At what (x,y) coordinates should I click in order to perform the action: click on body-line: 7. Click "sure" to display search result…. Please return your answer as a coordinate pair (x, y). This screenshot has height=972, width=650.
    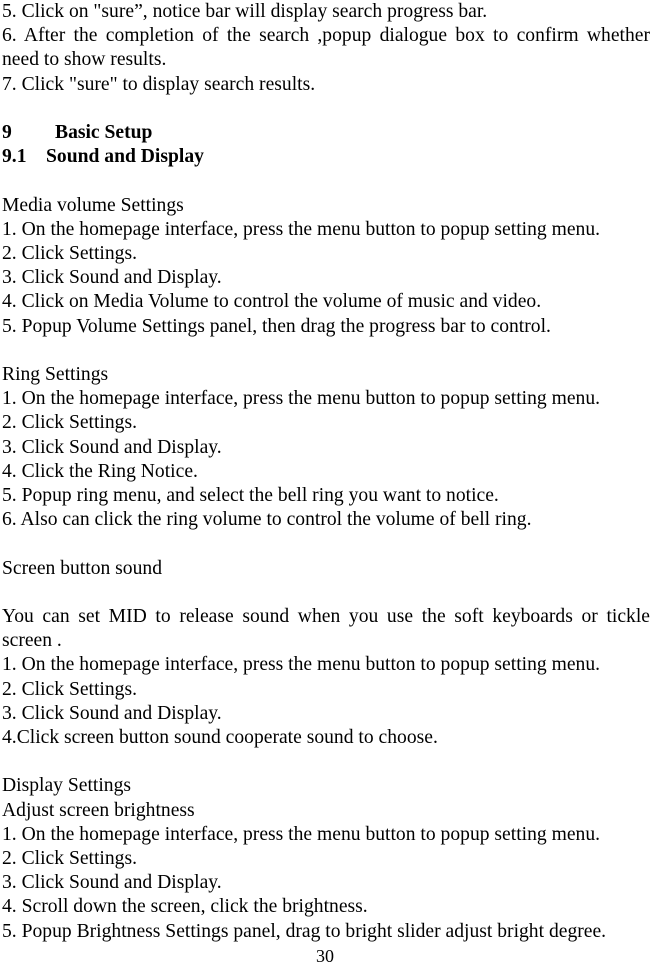
    Looking at the image, I should click on (159, 84).